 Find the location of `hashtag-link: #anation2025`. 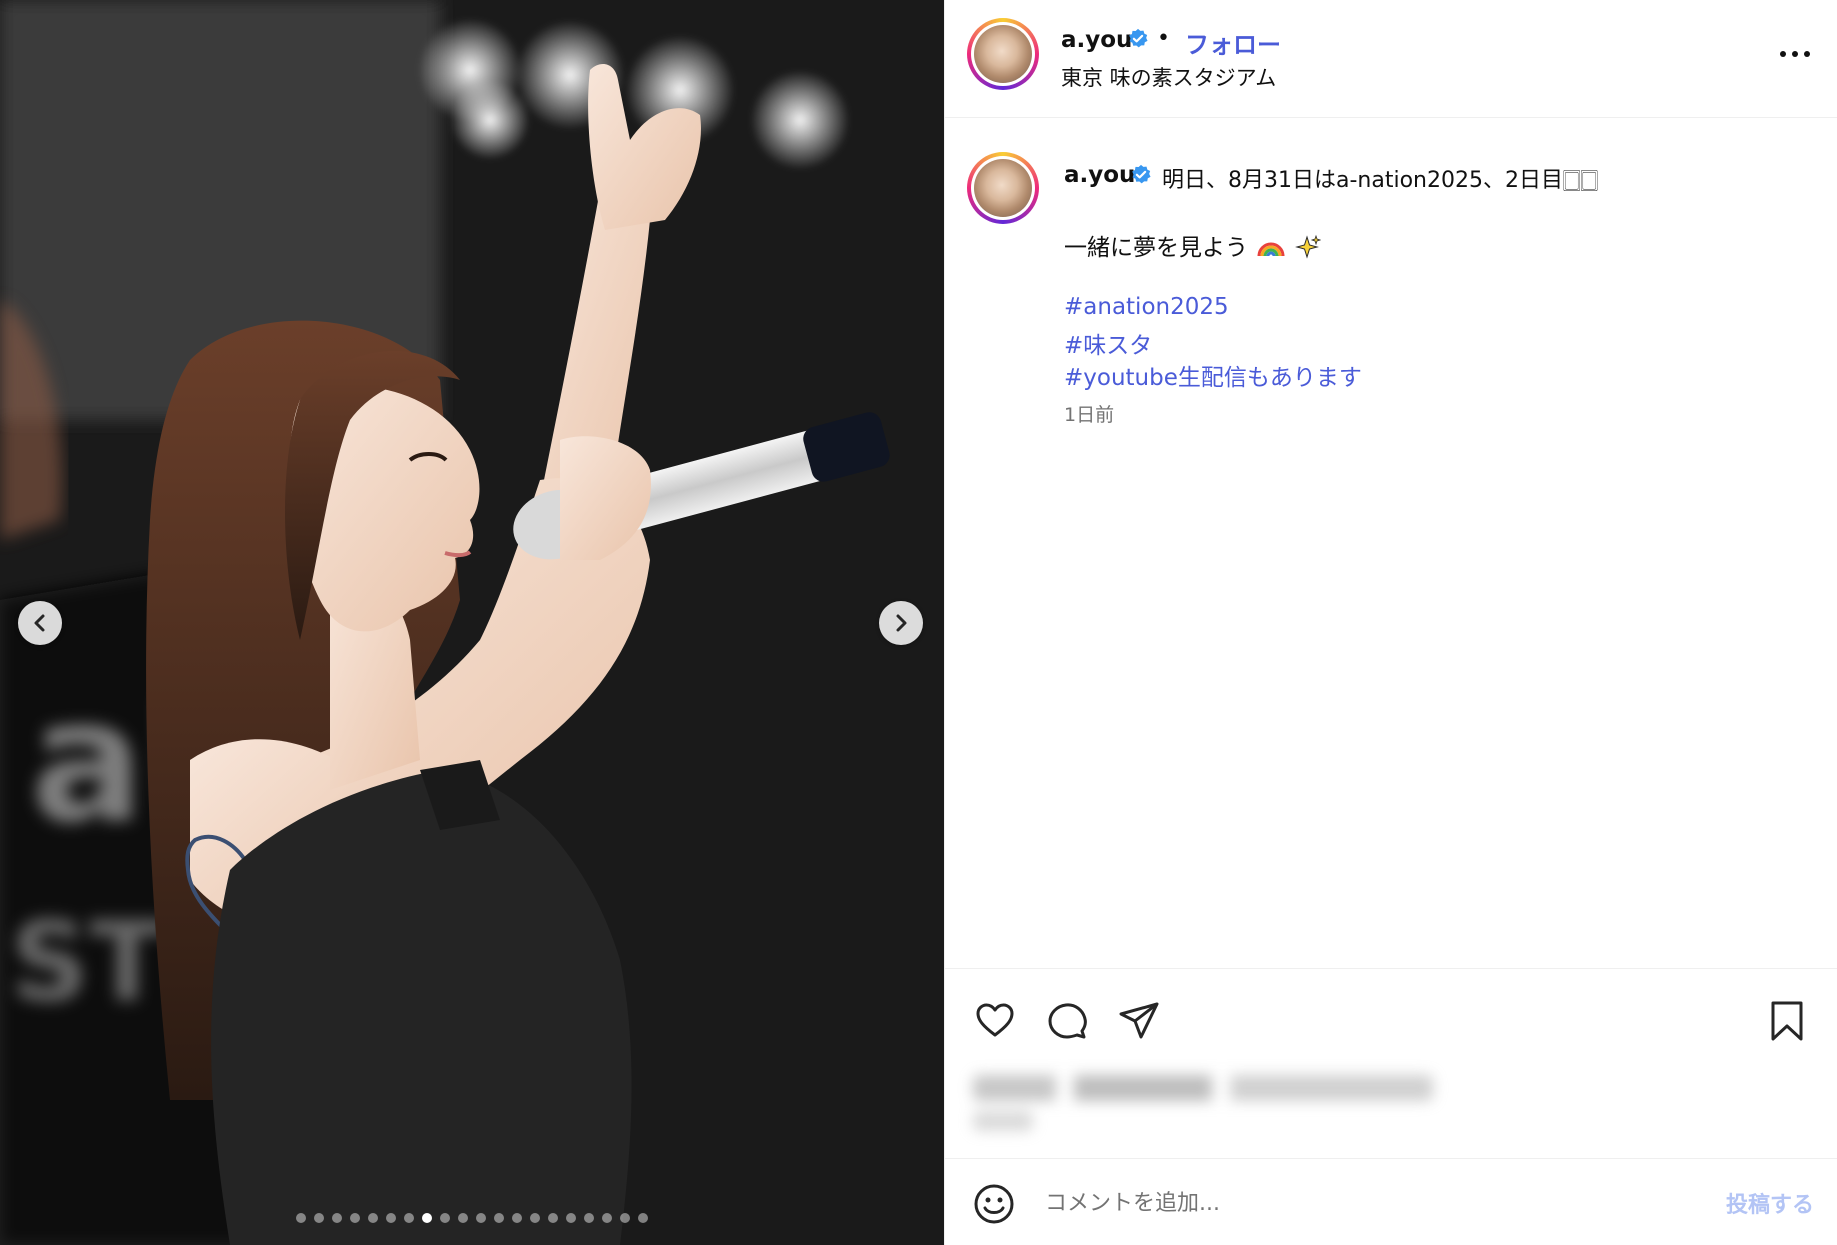

hashtag-link: #anation2025 is located at coordinates (1146, 307).